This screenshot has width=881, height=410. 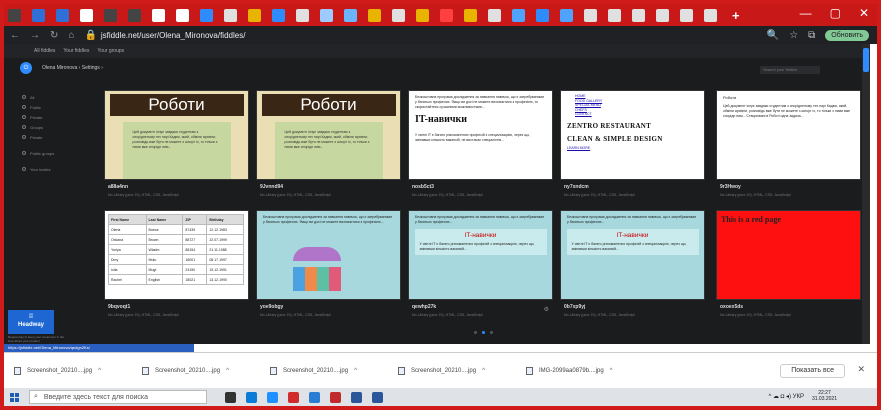 I want to click on extensions-icon: ⧉, so click(x=811, y=35).